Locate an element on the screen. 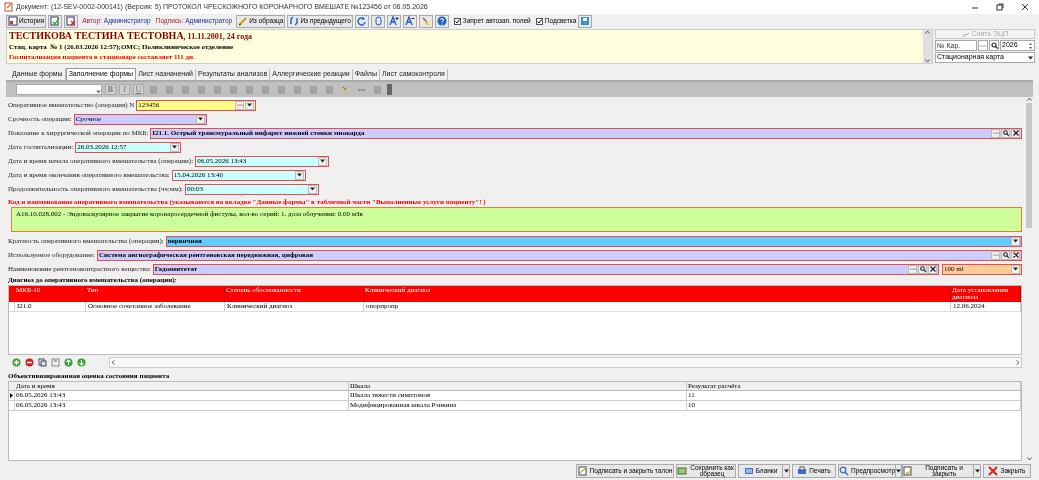  up-arrow-icon is located at coordinates (68, 362).